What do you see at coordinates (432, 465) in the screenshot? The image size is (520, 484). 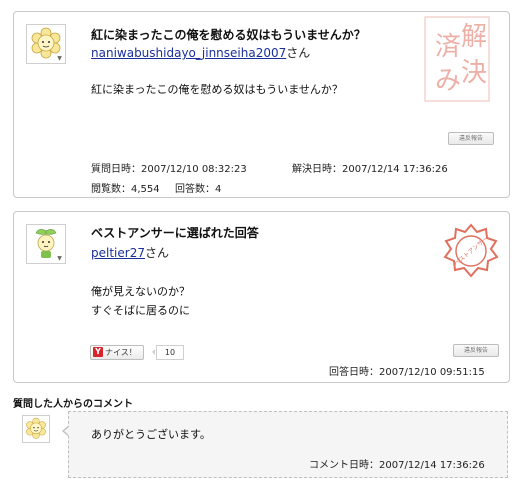 I see `comment-date-value: 2007/12/14 17:36:26` at bounding box center [432, 465].